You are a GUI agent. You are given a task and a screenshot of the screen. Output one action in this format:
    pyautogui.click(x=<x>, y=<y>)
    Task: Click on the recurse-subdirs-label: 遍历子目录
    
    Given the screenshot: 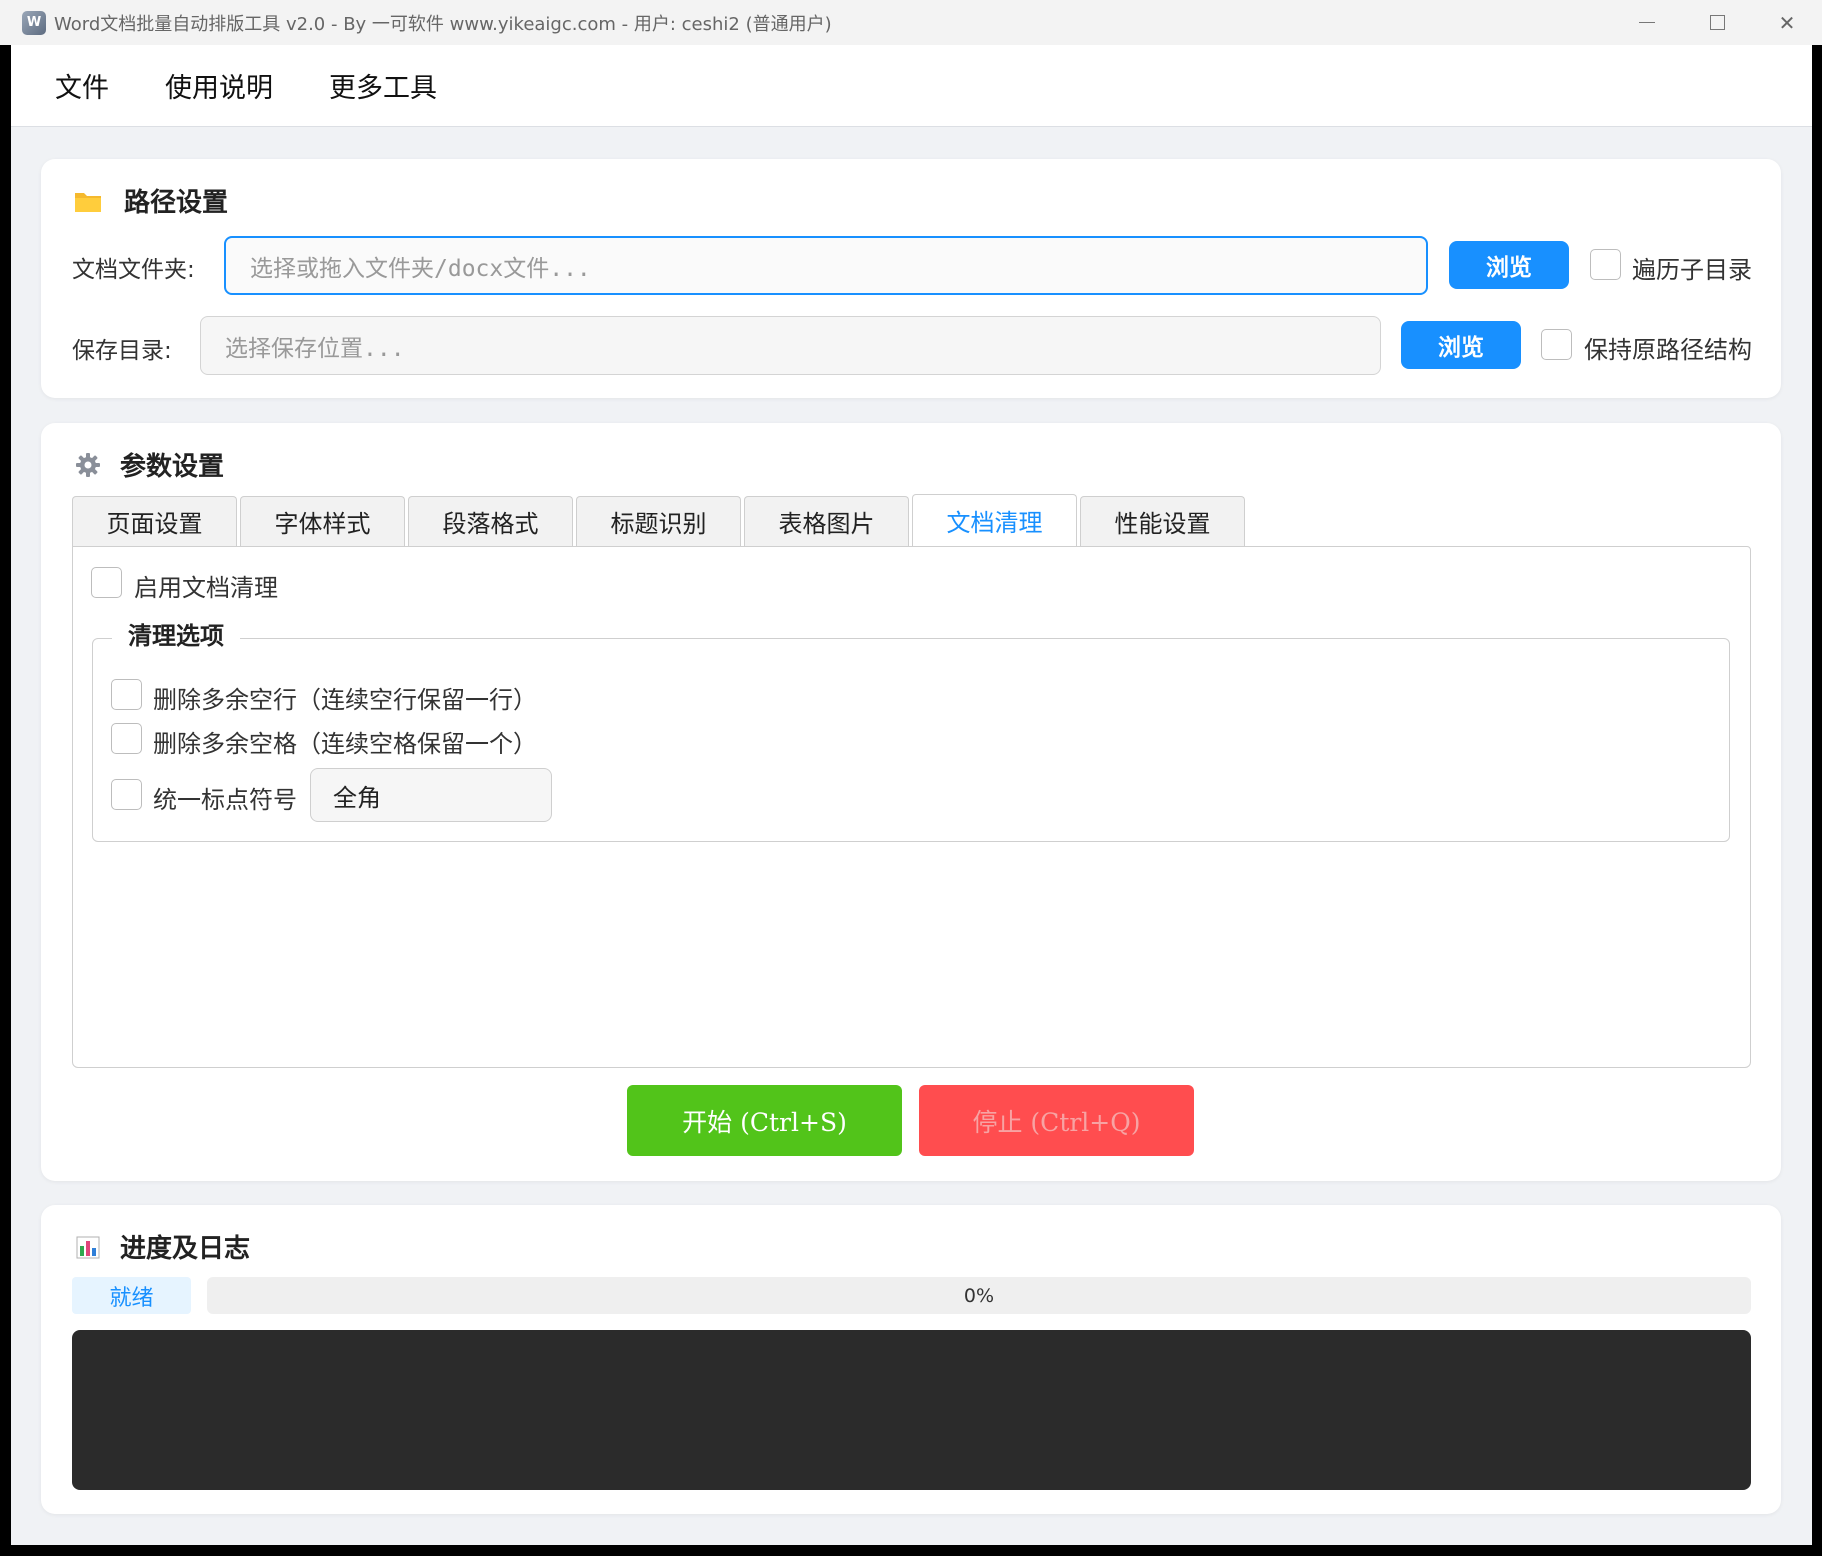 What is the action you would take?
    pyautogui.click(x=1692, y=270)
    